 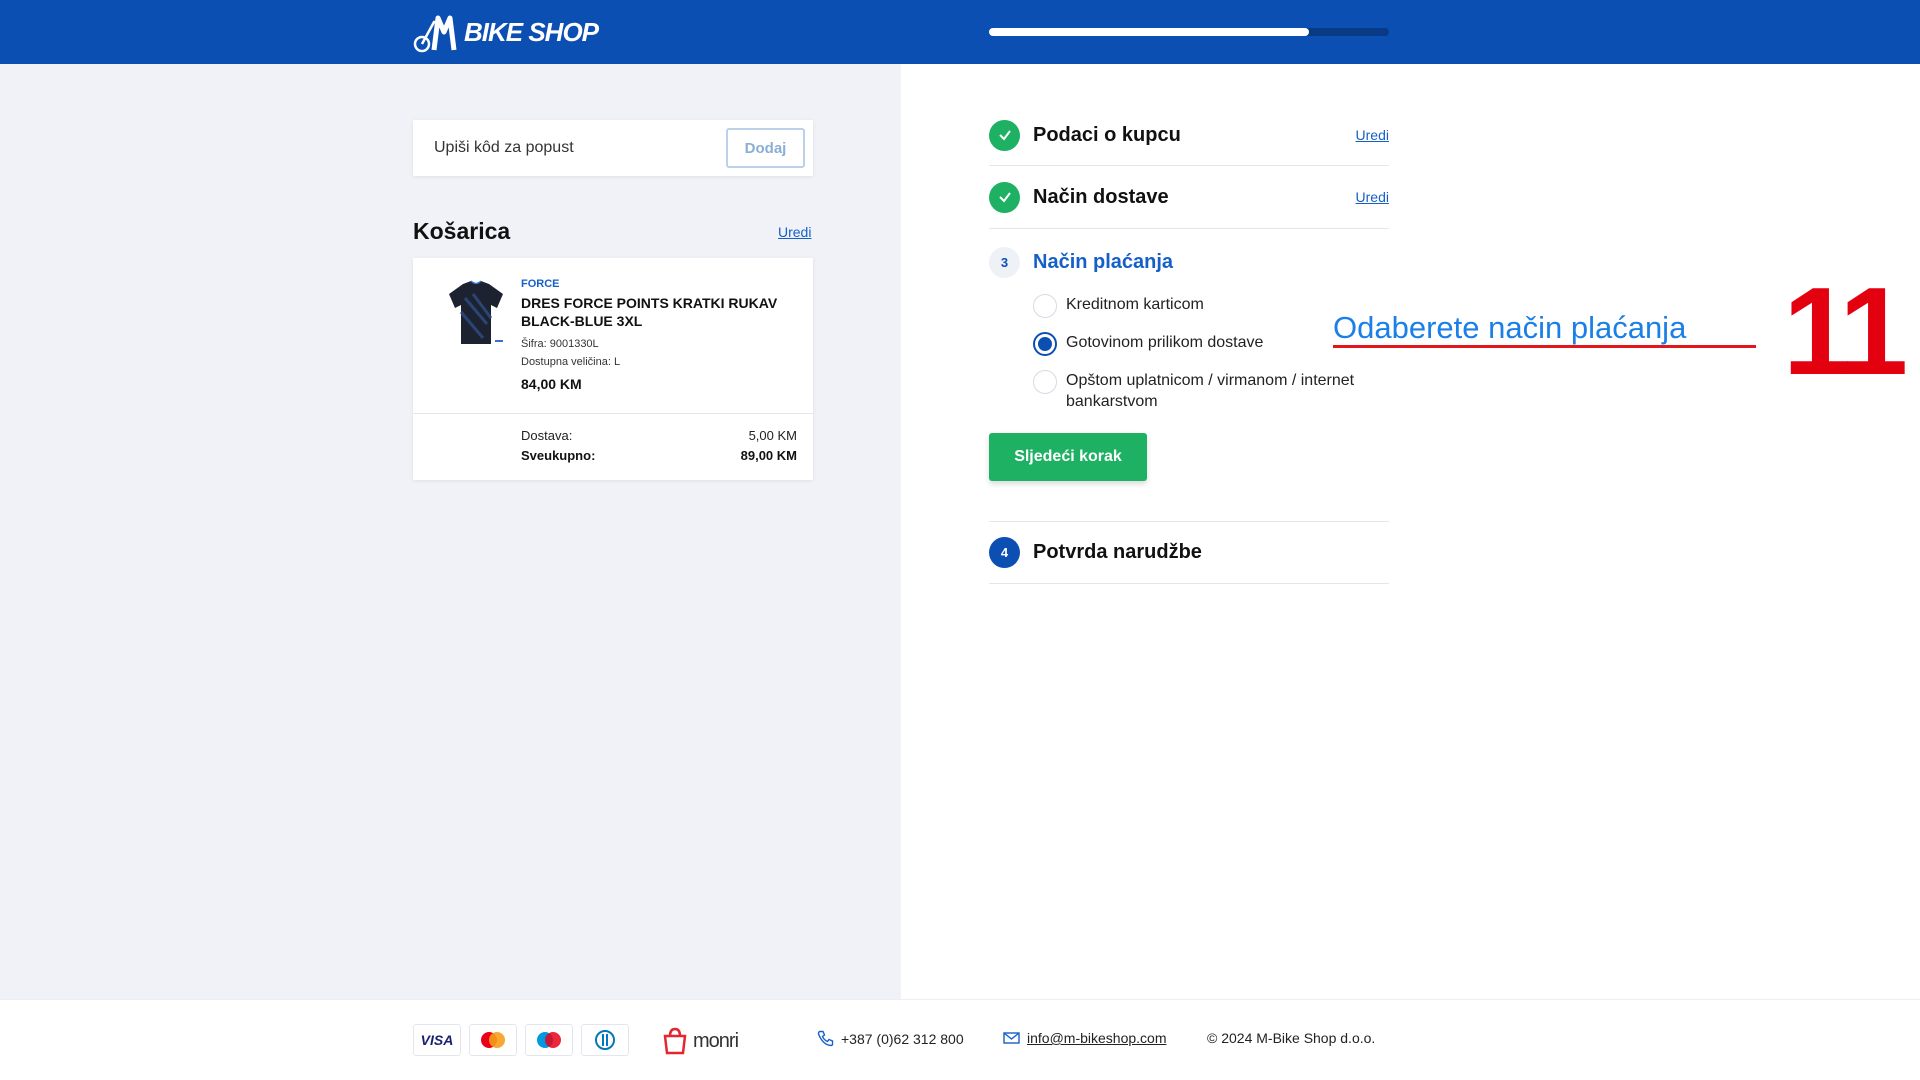 What do you see at coordinates (772, 435) in the screenshot?
I see `shipping-value: 5,00 KM` at bounding box center [772, 435].